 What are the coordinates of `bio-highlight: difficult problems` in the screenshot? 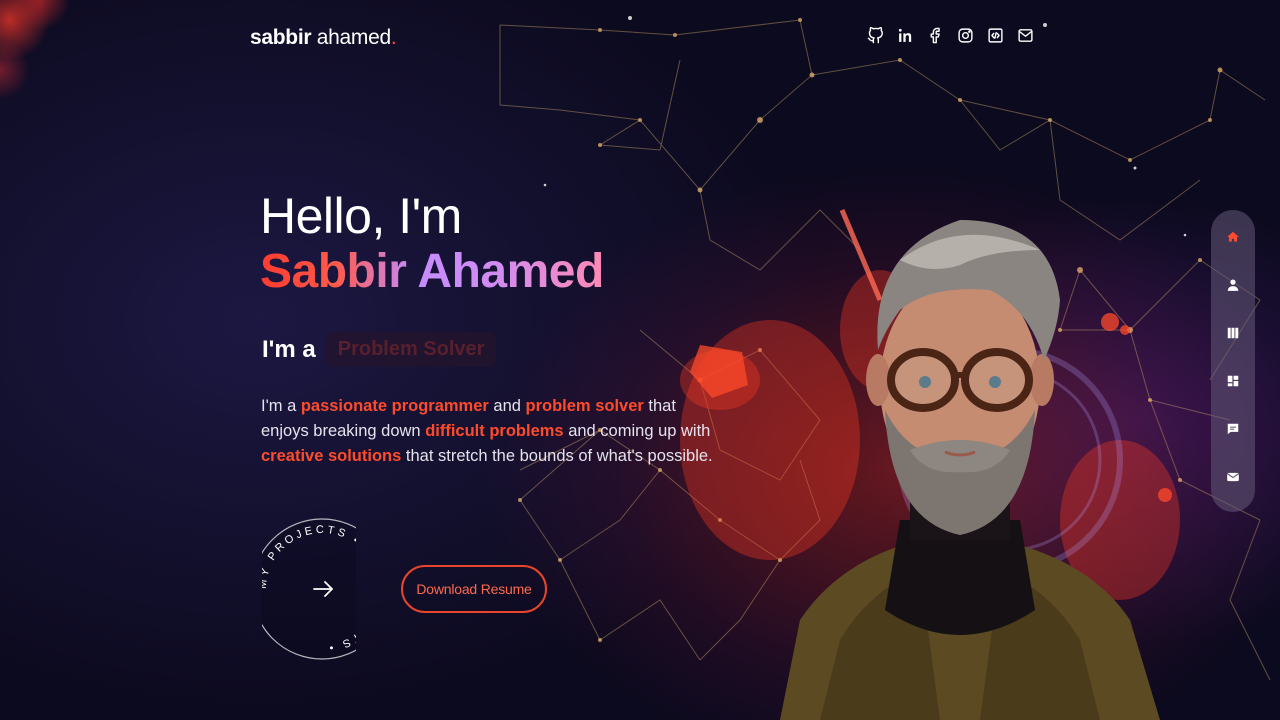 It's located at (494, 431).